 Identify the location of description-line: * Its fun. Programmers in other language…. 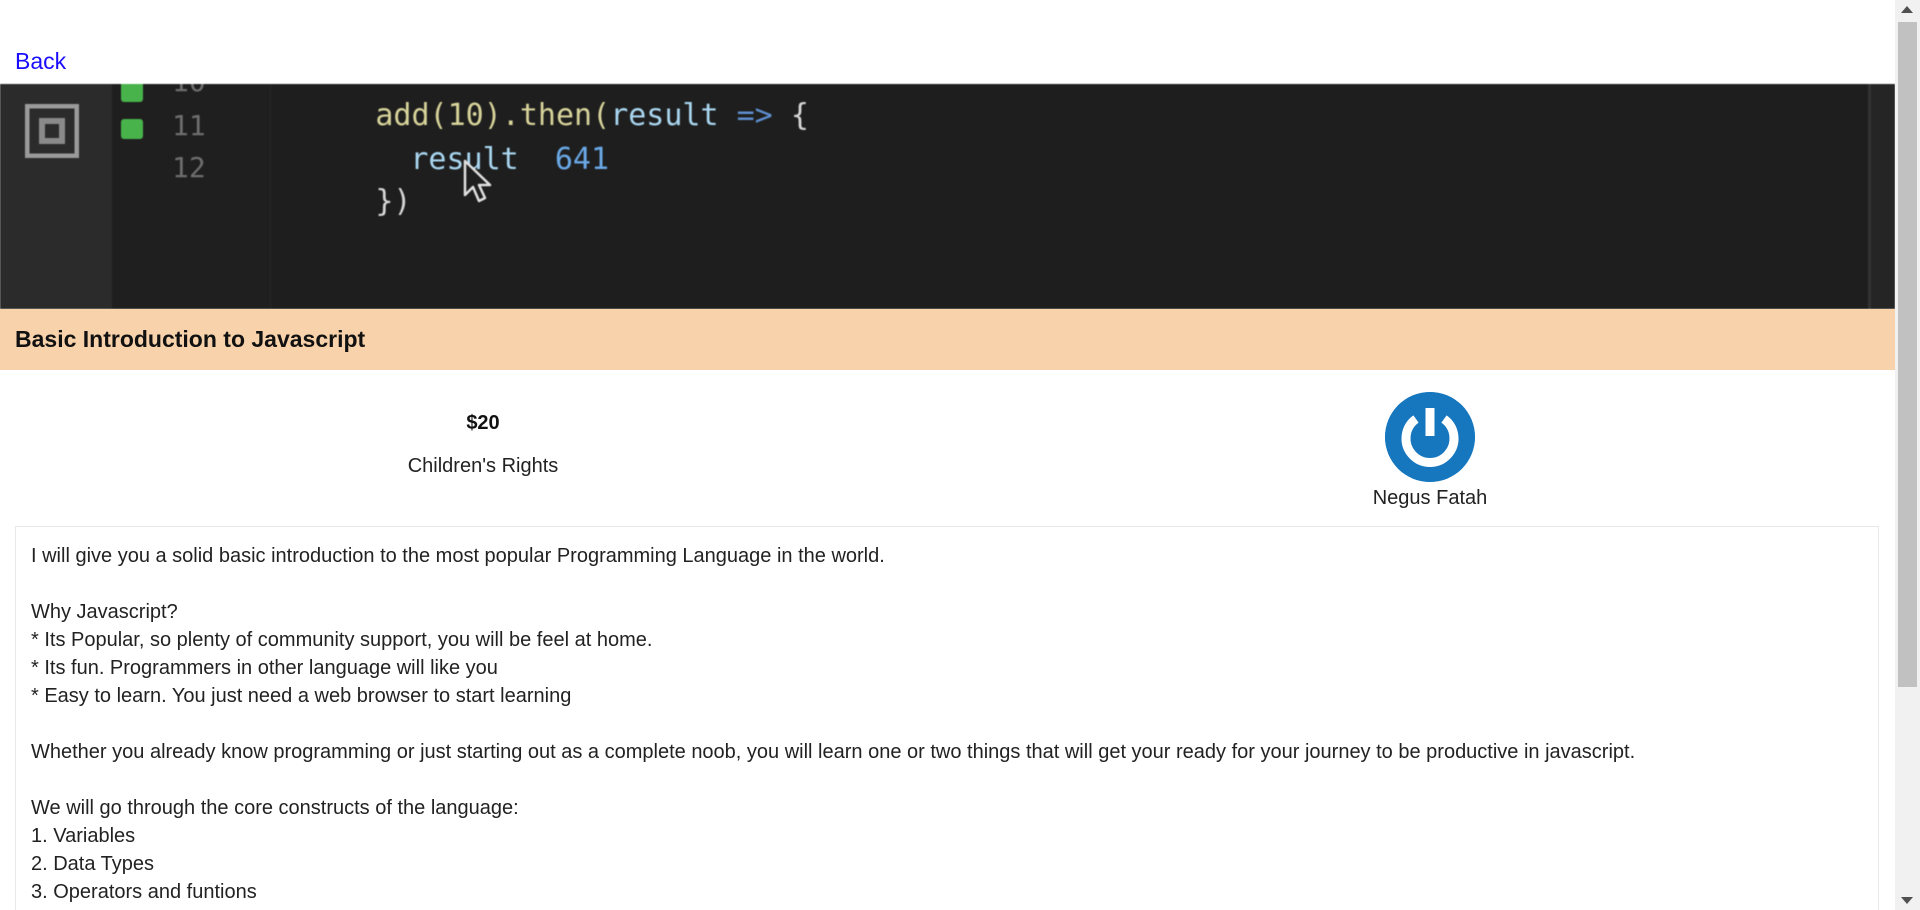
(264, 668).